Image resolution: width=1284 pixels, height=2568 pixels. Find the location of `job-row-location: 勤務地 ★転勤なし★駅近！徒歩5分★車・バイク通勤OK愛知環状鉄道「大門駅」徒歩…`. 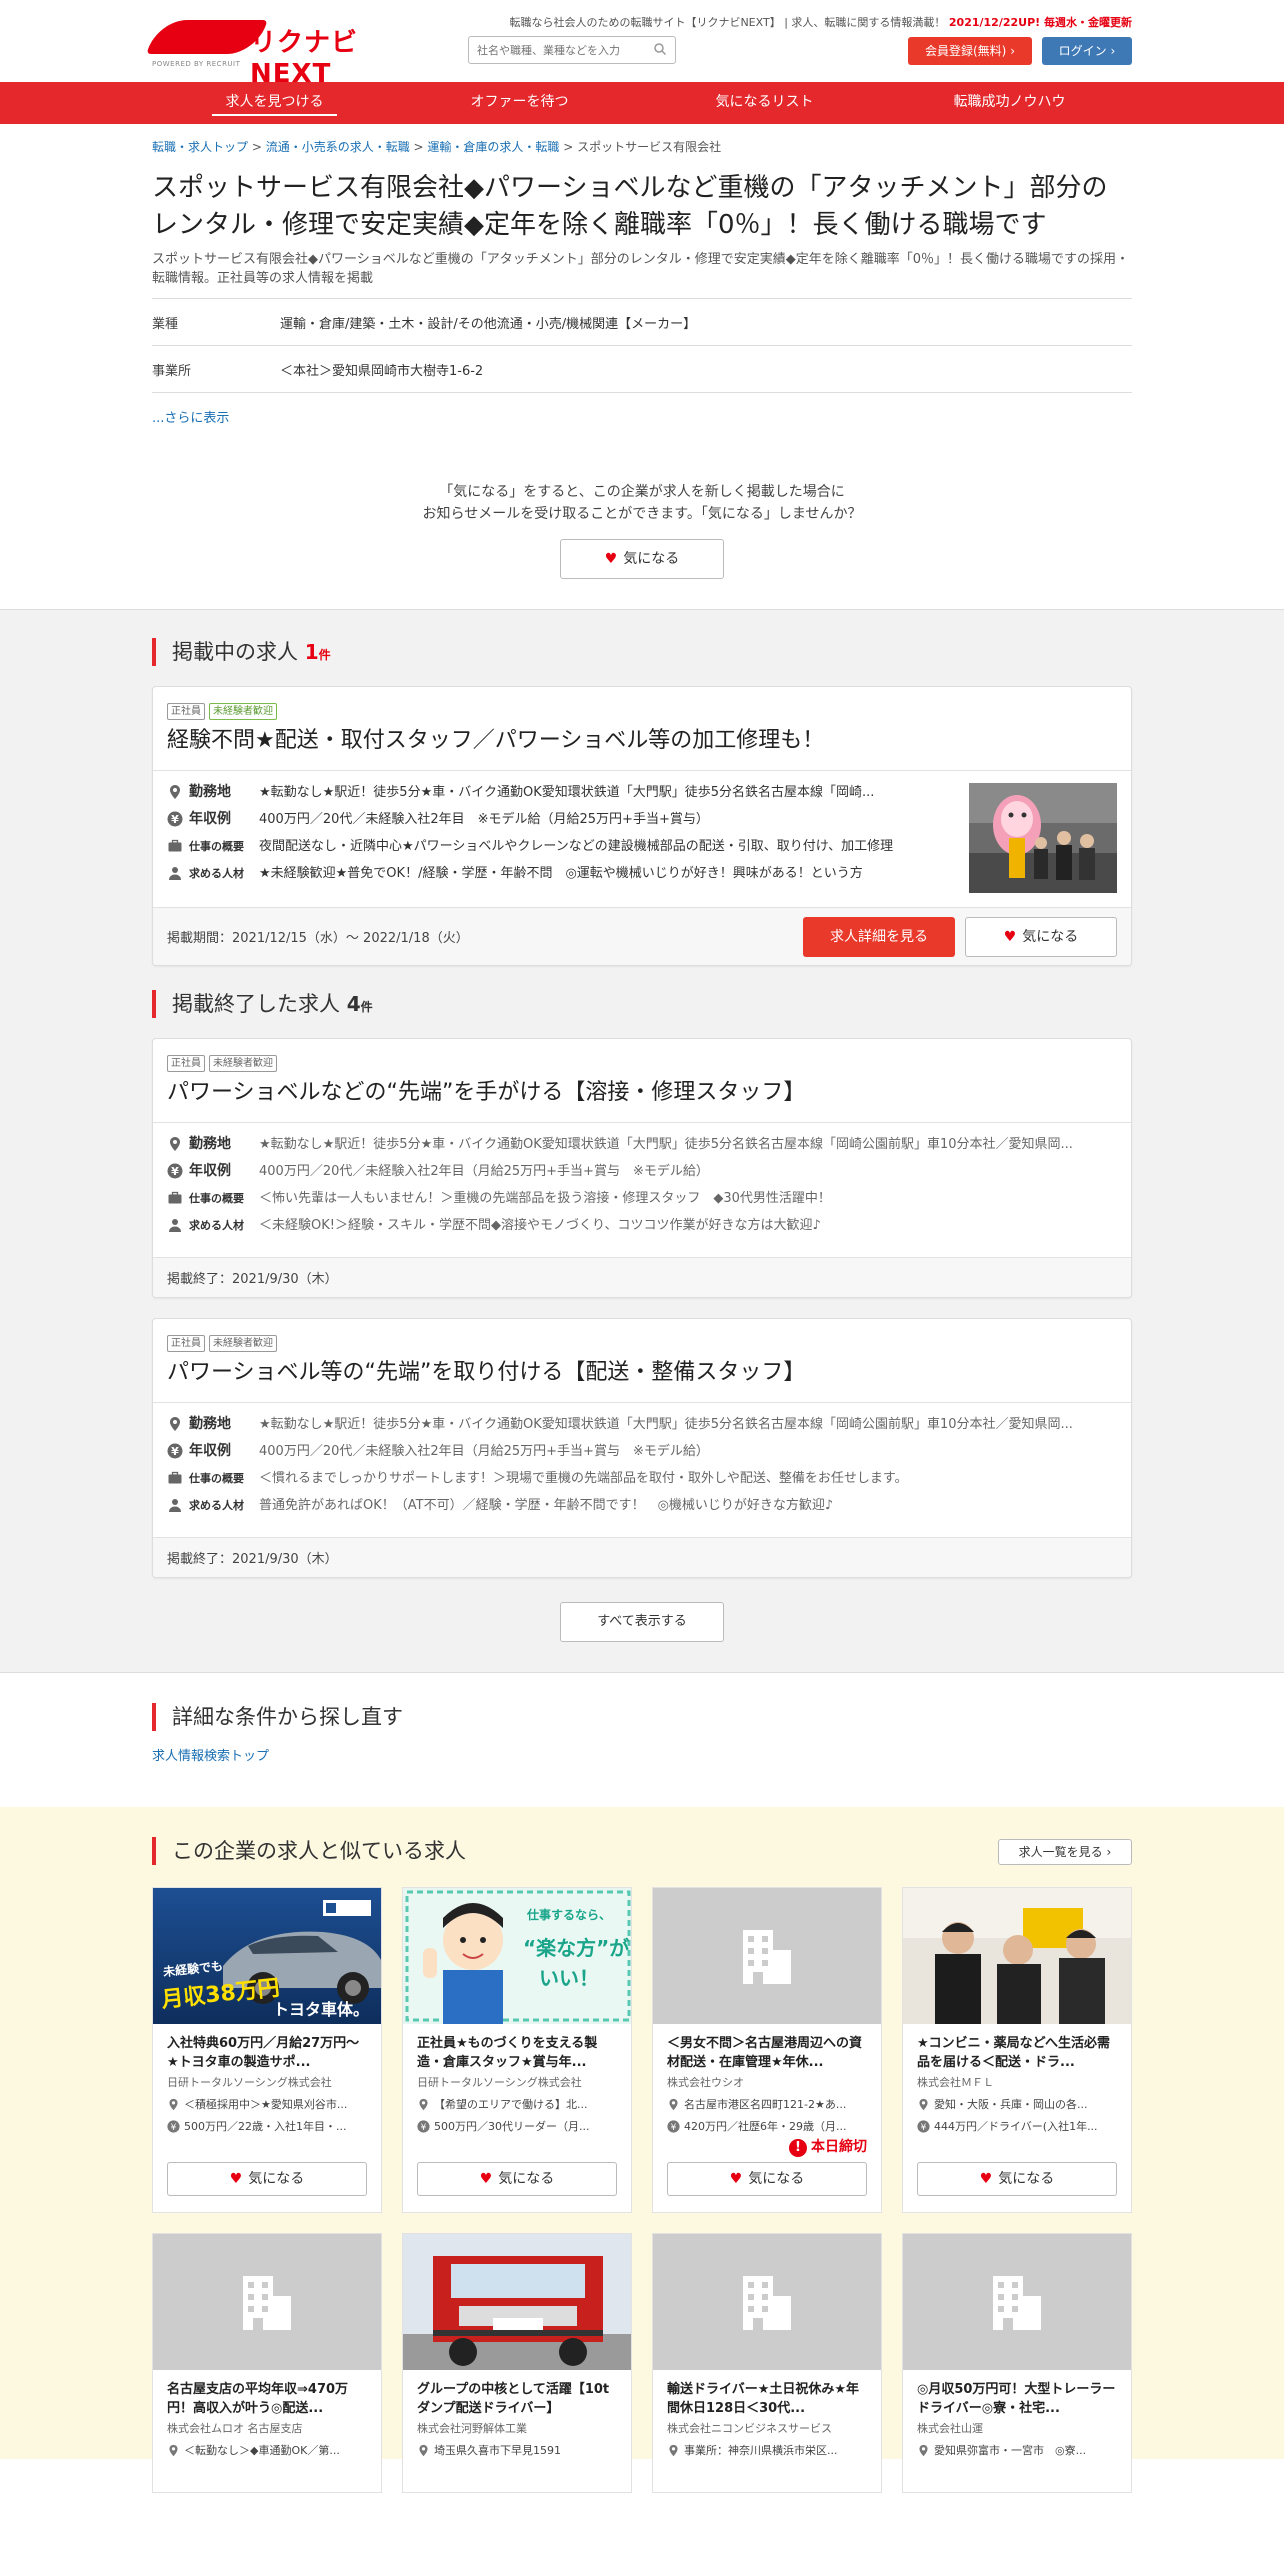

job-row-location: 勤務地 ★転勤なし★駅近！徒歩5分★車・バイク通勤OK愛知環状鉄道「大門駅」徒歩… is located at coordinates (642, 1424).